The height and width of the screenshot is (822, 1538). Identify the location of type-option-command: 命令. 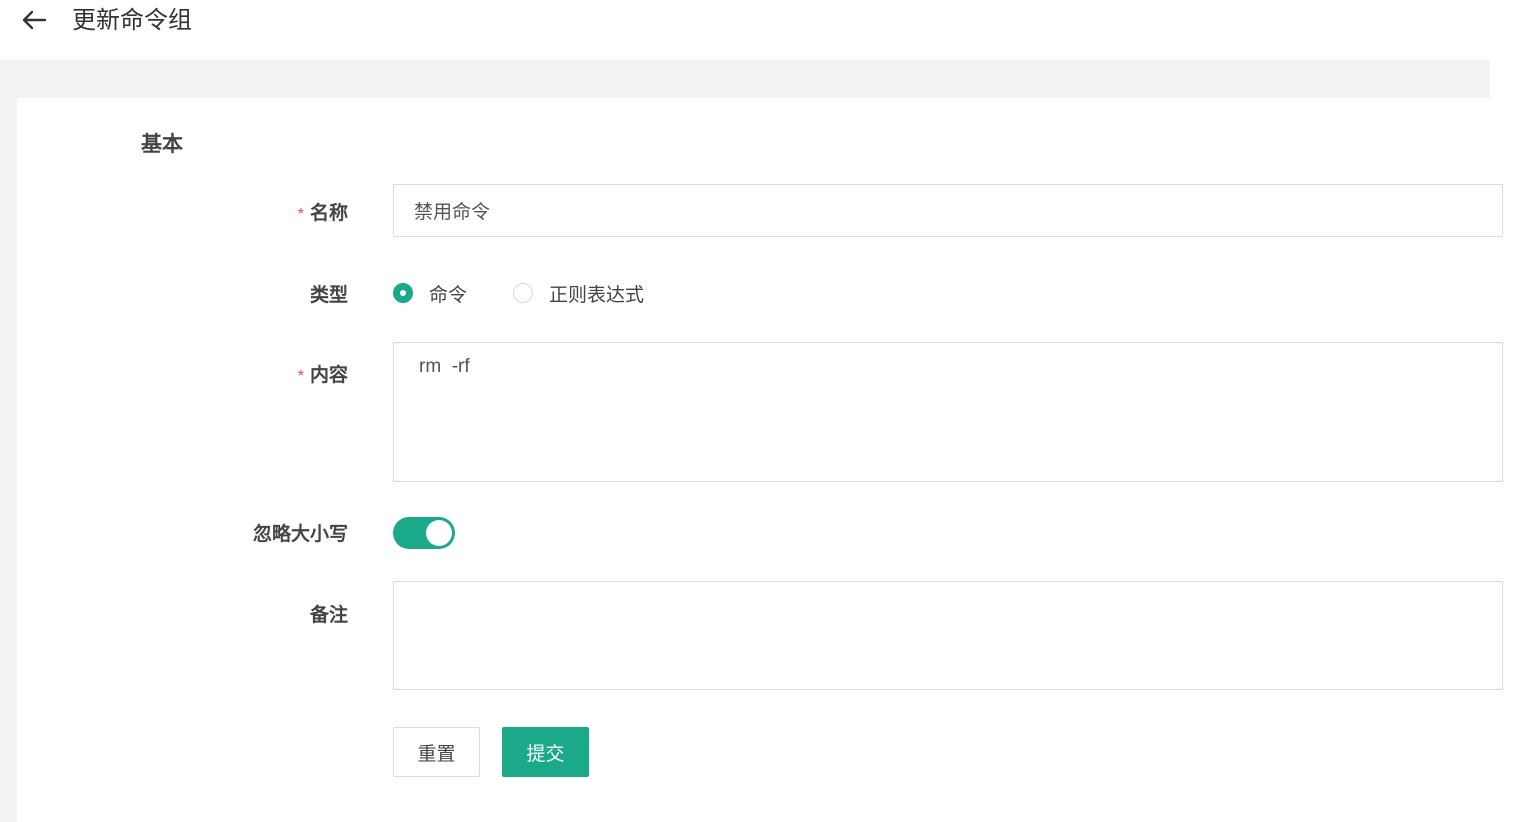
(430, 293).